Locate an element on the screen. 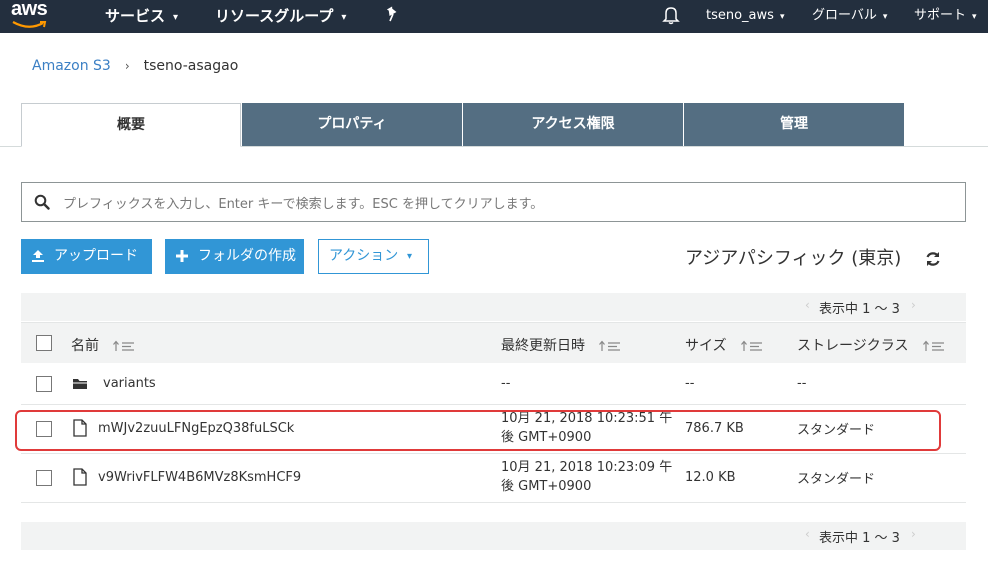 The image size is (988, 565). column-modified-label: 最終更新日時 is located at coordinates (543, 346).